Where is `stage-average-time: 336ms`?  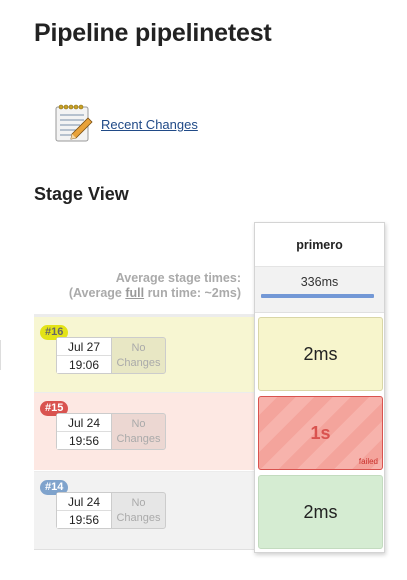
stage-average-time: 336ms is located at coordinates (319, 282).